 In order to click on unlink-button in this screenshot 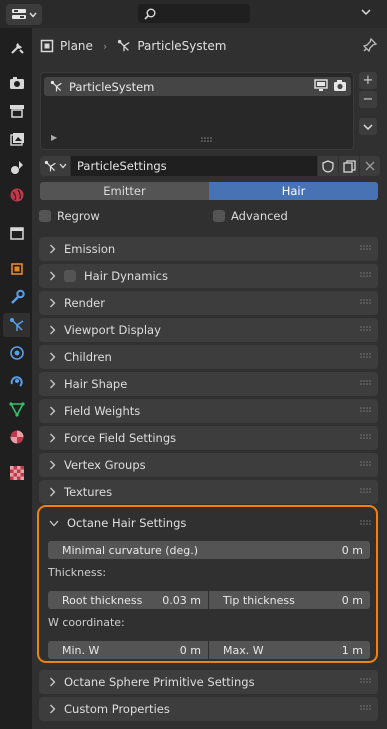, I will do `click(370, 166)`.